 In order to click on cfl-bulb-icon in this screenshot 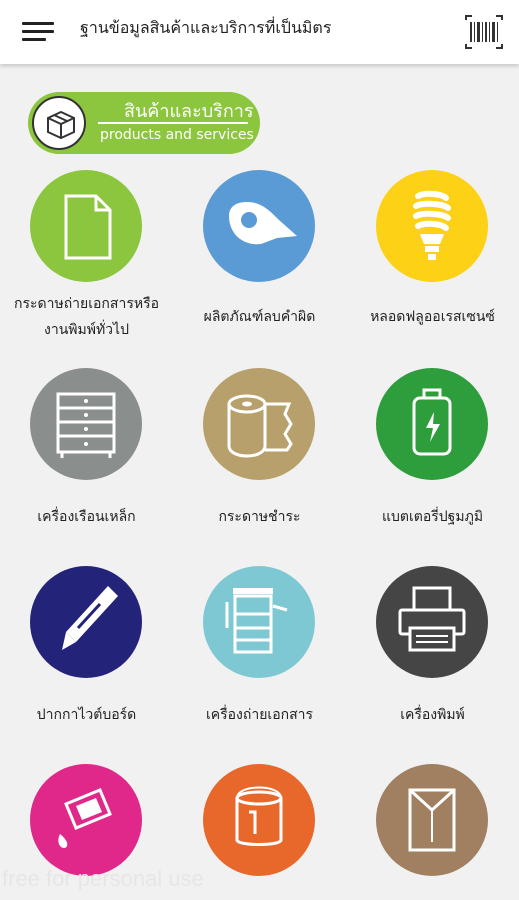, I will do `click(432, 225)`.